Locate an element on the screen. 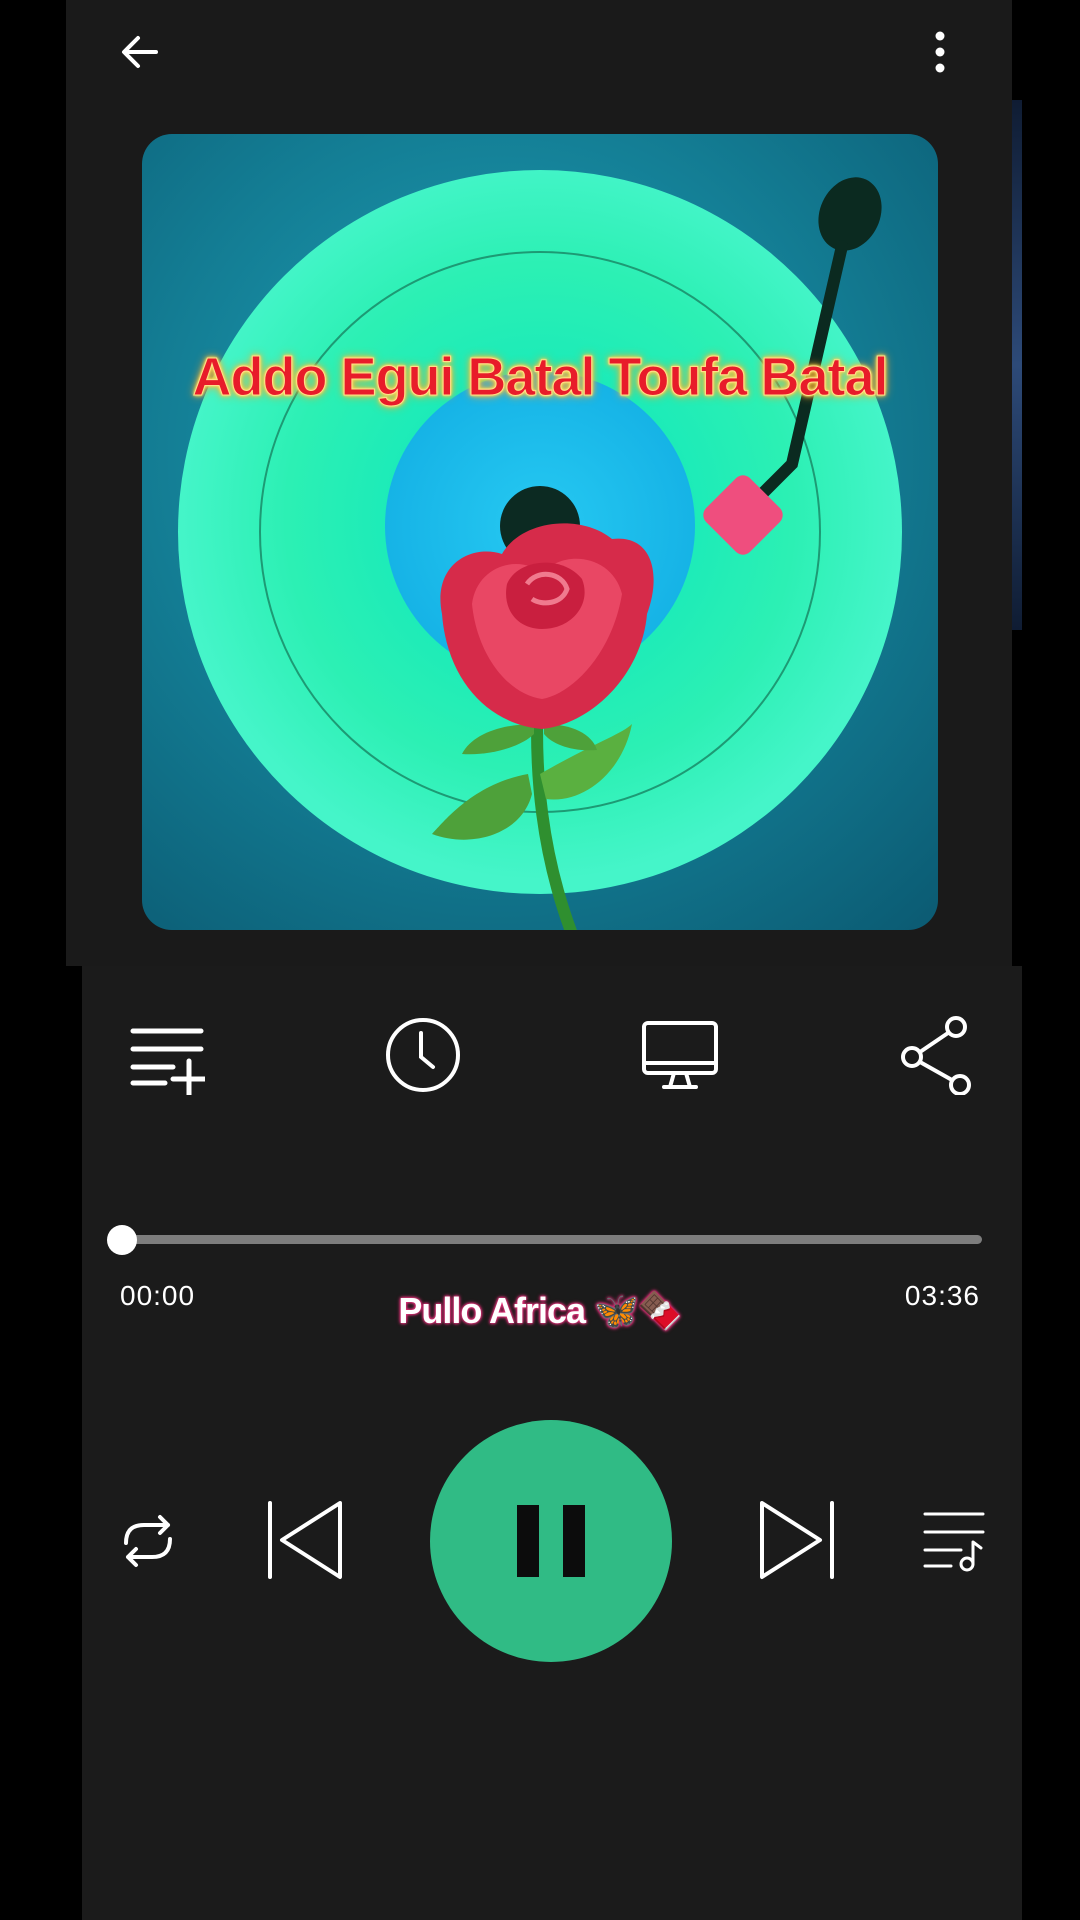  cast-button is located at coordinates (680, 1055).